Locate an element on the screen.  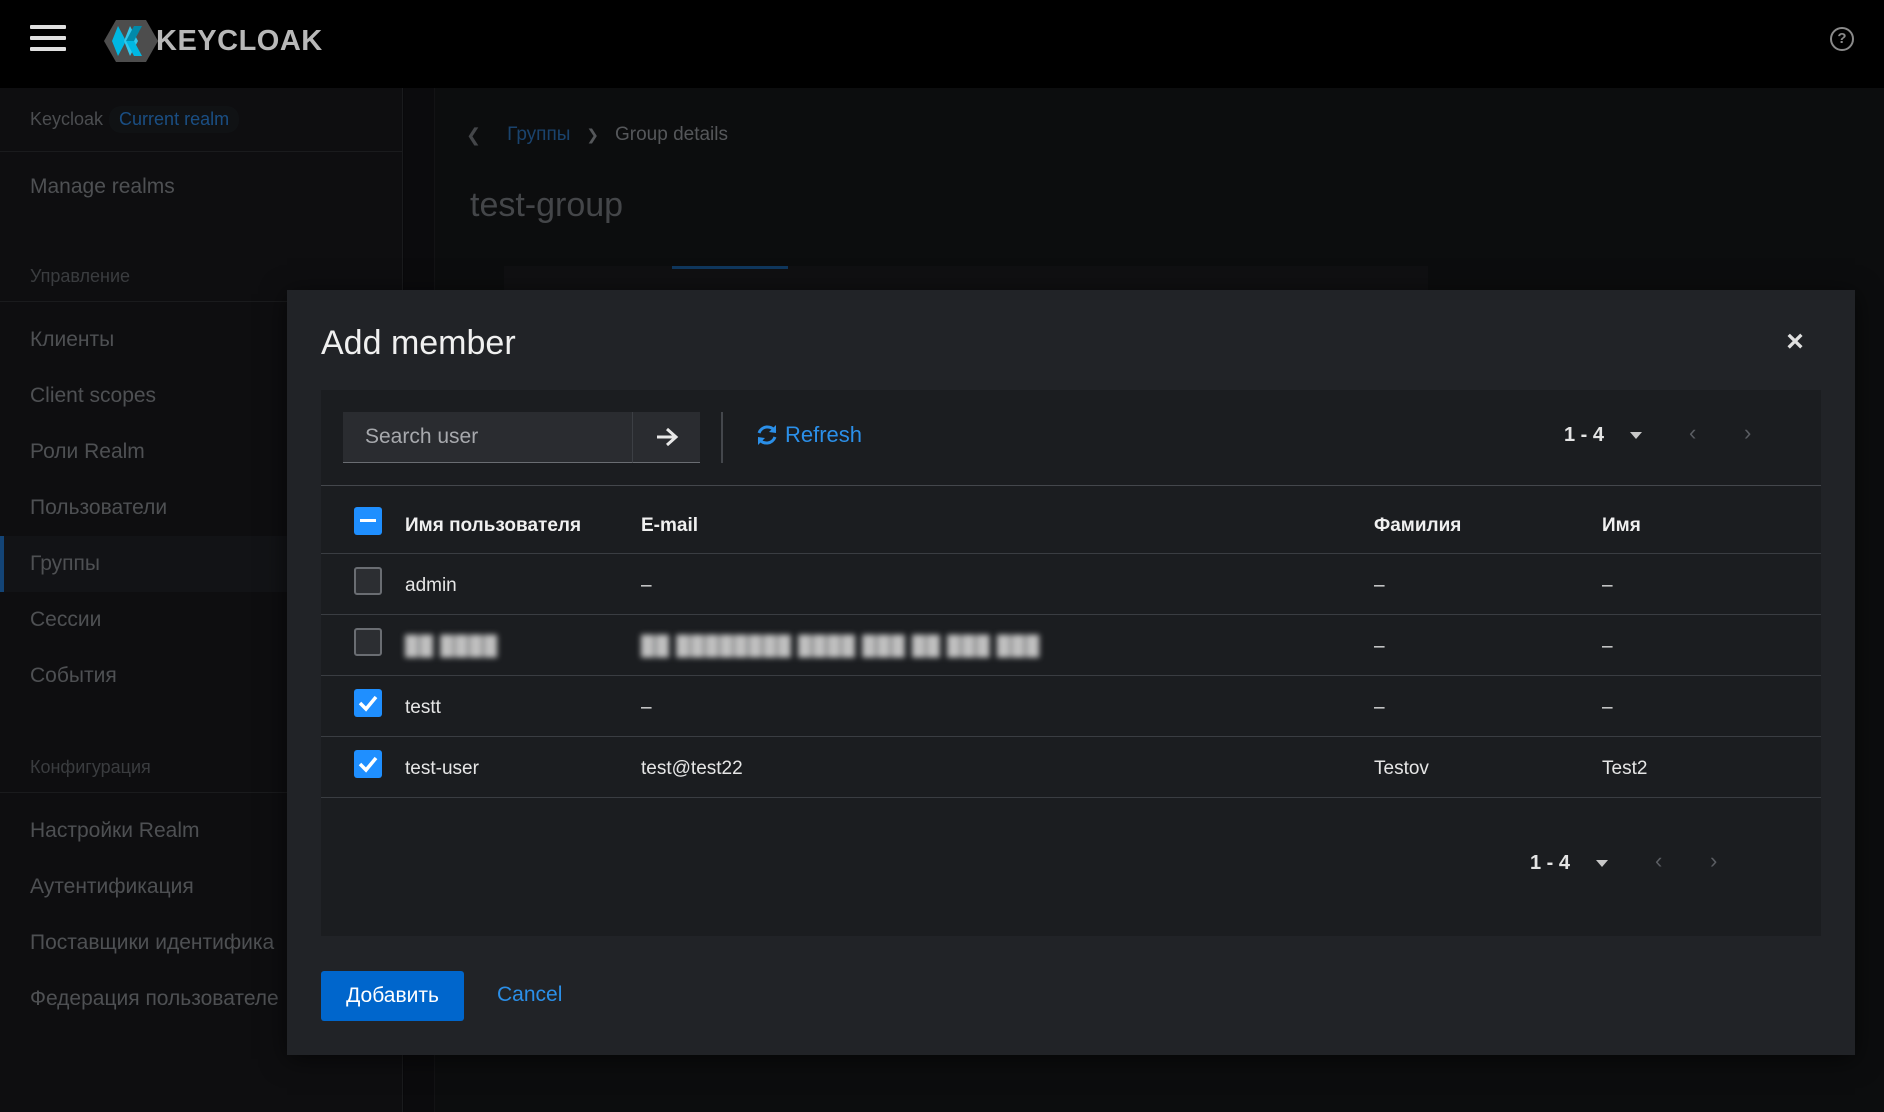
table-row: admin – – – is located at coordinates (1071, 584).